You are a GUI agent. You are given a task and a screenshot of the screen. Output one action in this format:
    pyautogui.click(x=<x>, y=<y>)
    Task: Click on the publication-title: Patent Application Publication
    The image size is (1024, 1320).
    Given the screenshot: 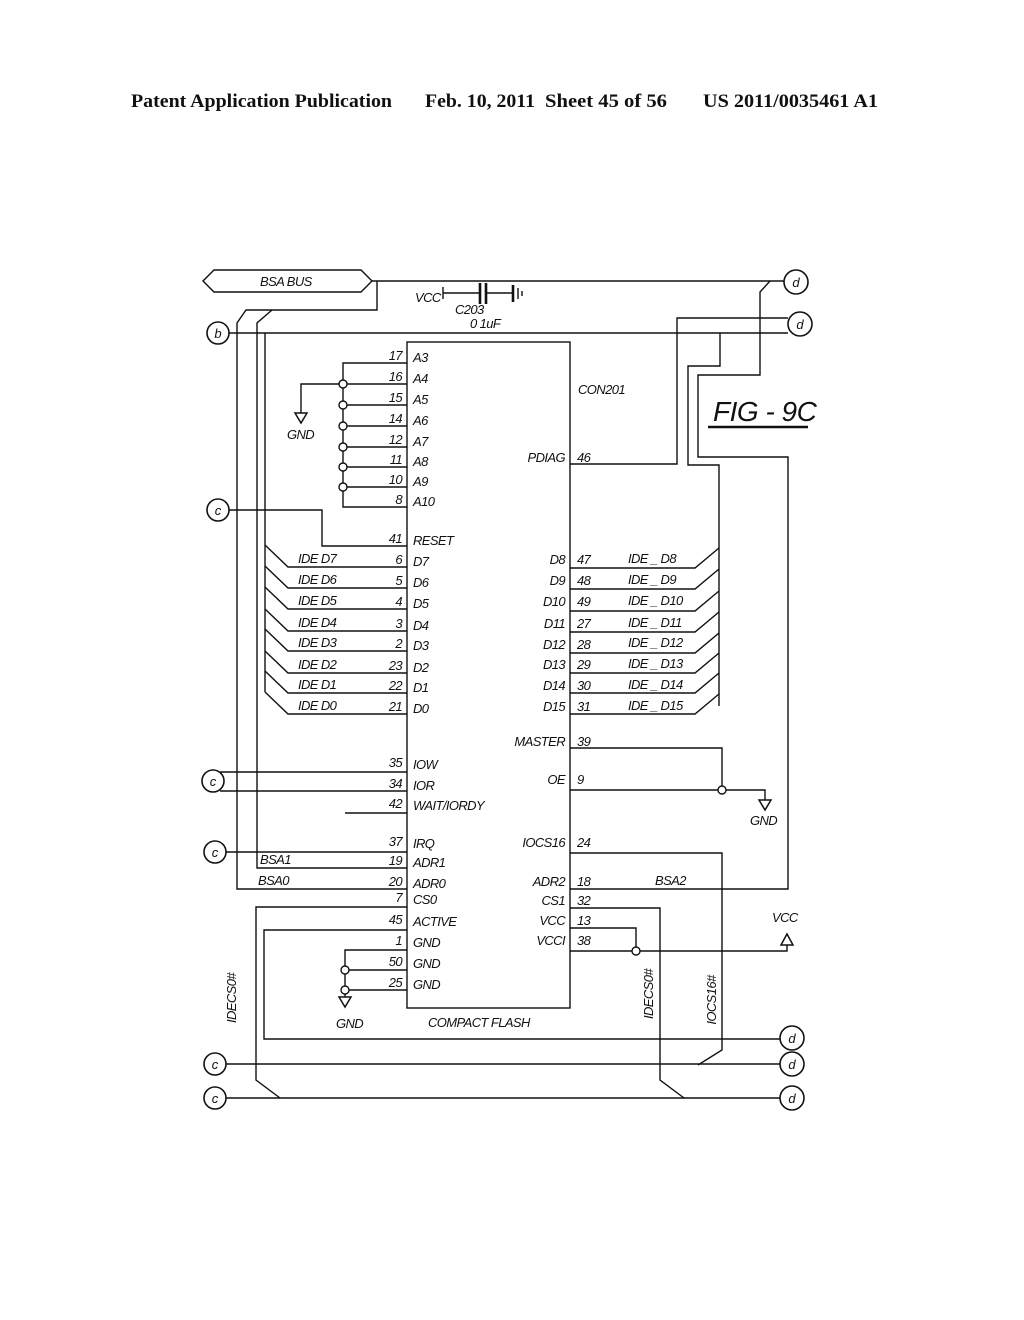 What is the action you would take?
    pyautogui.click(x=261, y=101)
    